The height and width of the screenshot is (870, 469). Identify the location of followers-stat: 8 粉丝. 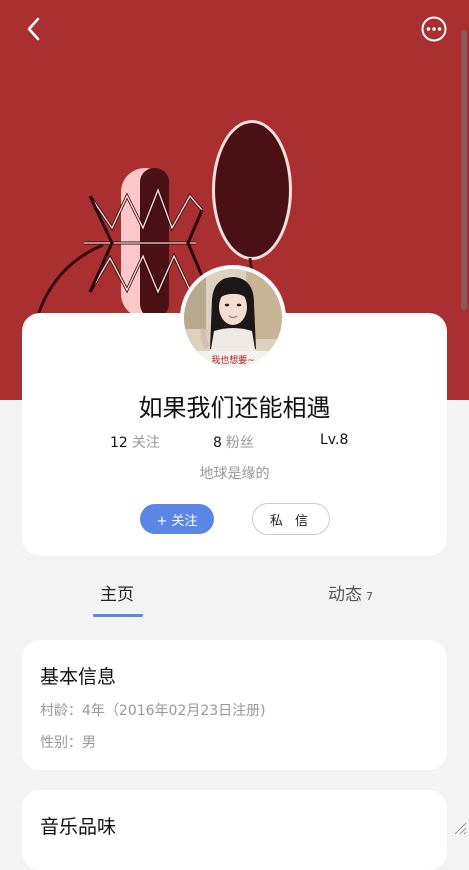
(233, 442).